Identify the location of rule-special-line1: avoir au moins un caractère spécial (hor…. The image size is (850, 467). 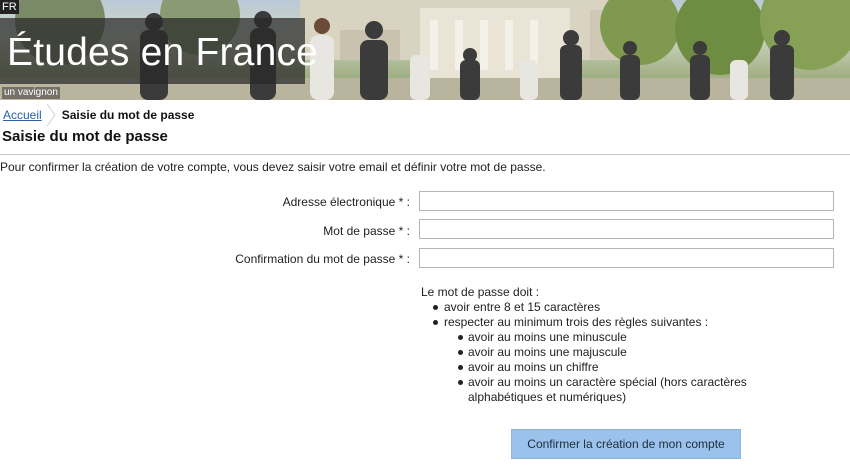
(607, 382).